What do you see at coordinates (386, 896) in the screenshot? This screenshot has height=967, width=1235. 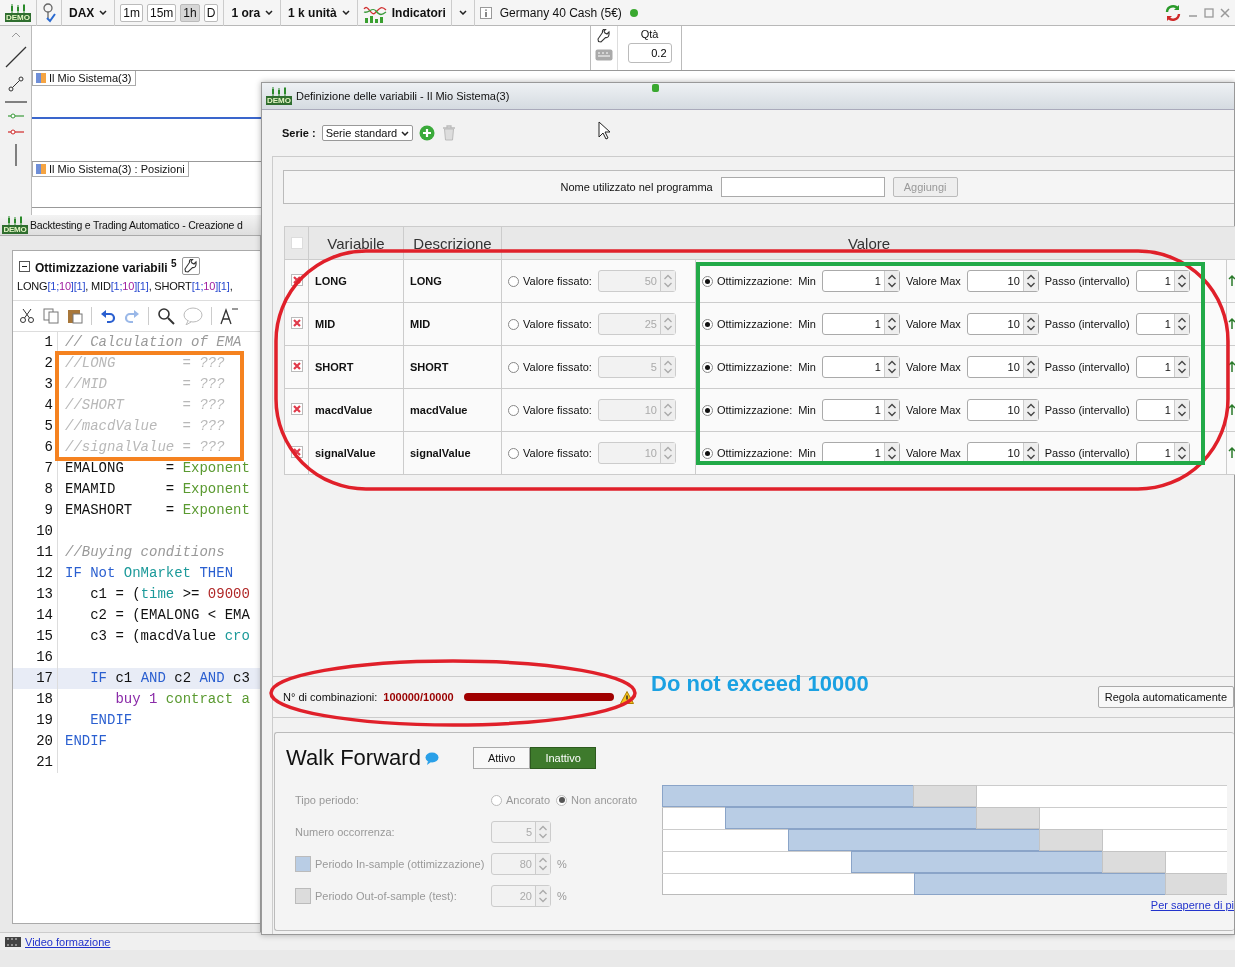 I see `field-label: Periodo Out-of-sample (test):` at bounding box center [386, 896].